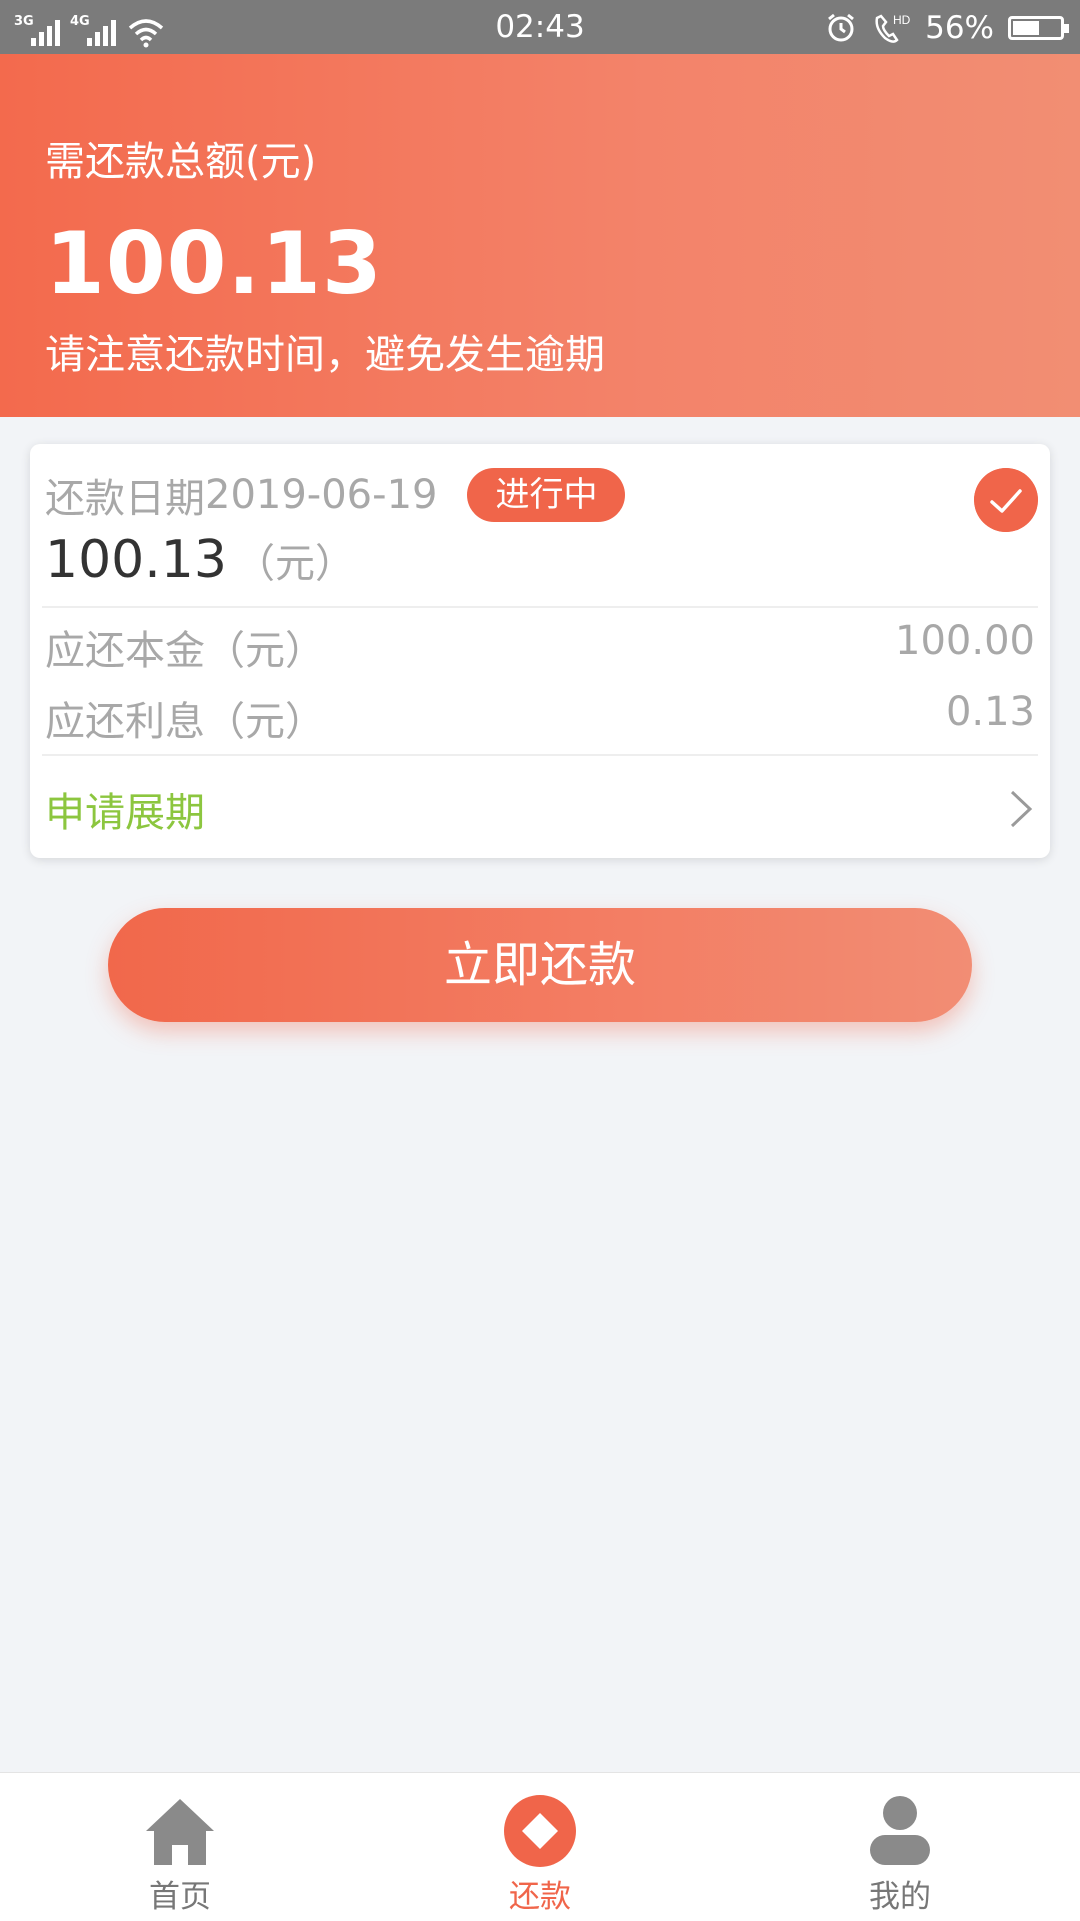 This screenshot has width=1080, height=1921. I want to click on date-row: 还款日期 2019-06-19 进行中, so click(335, 495).